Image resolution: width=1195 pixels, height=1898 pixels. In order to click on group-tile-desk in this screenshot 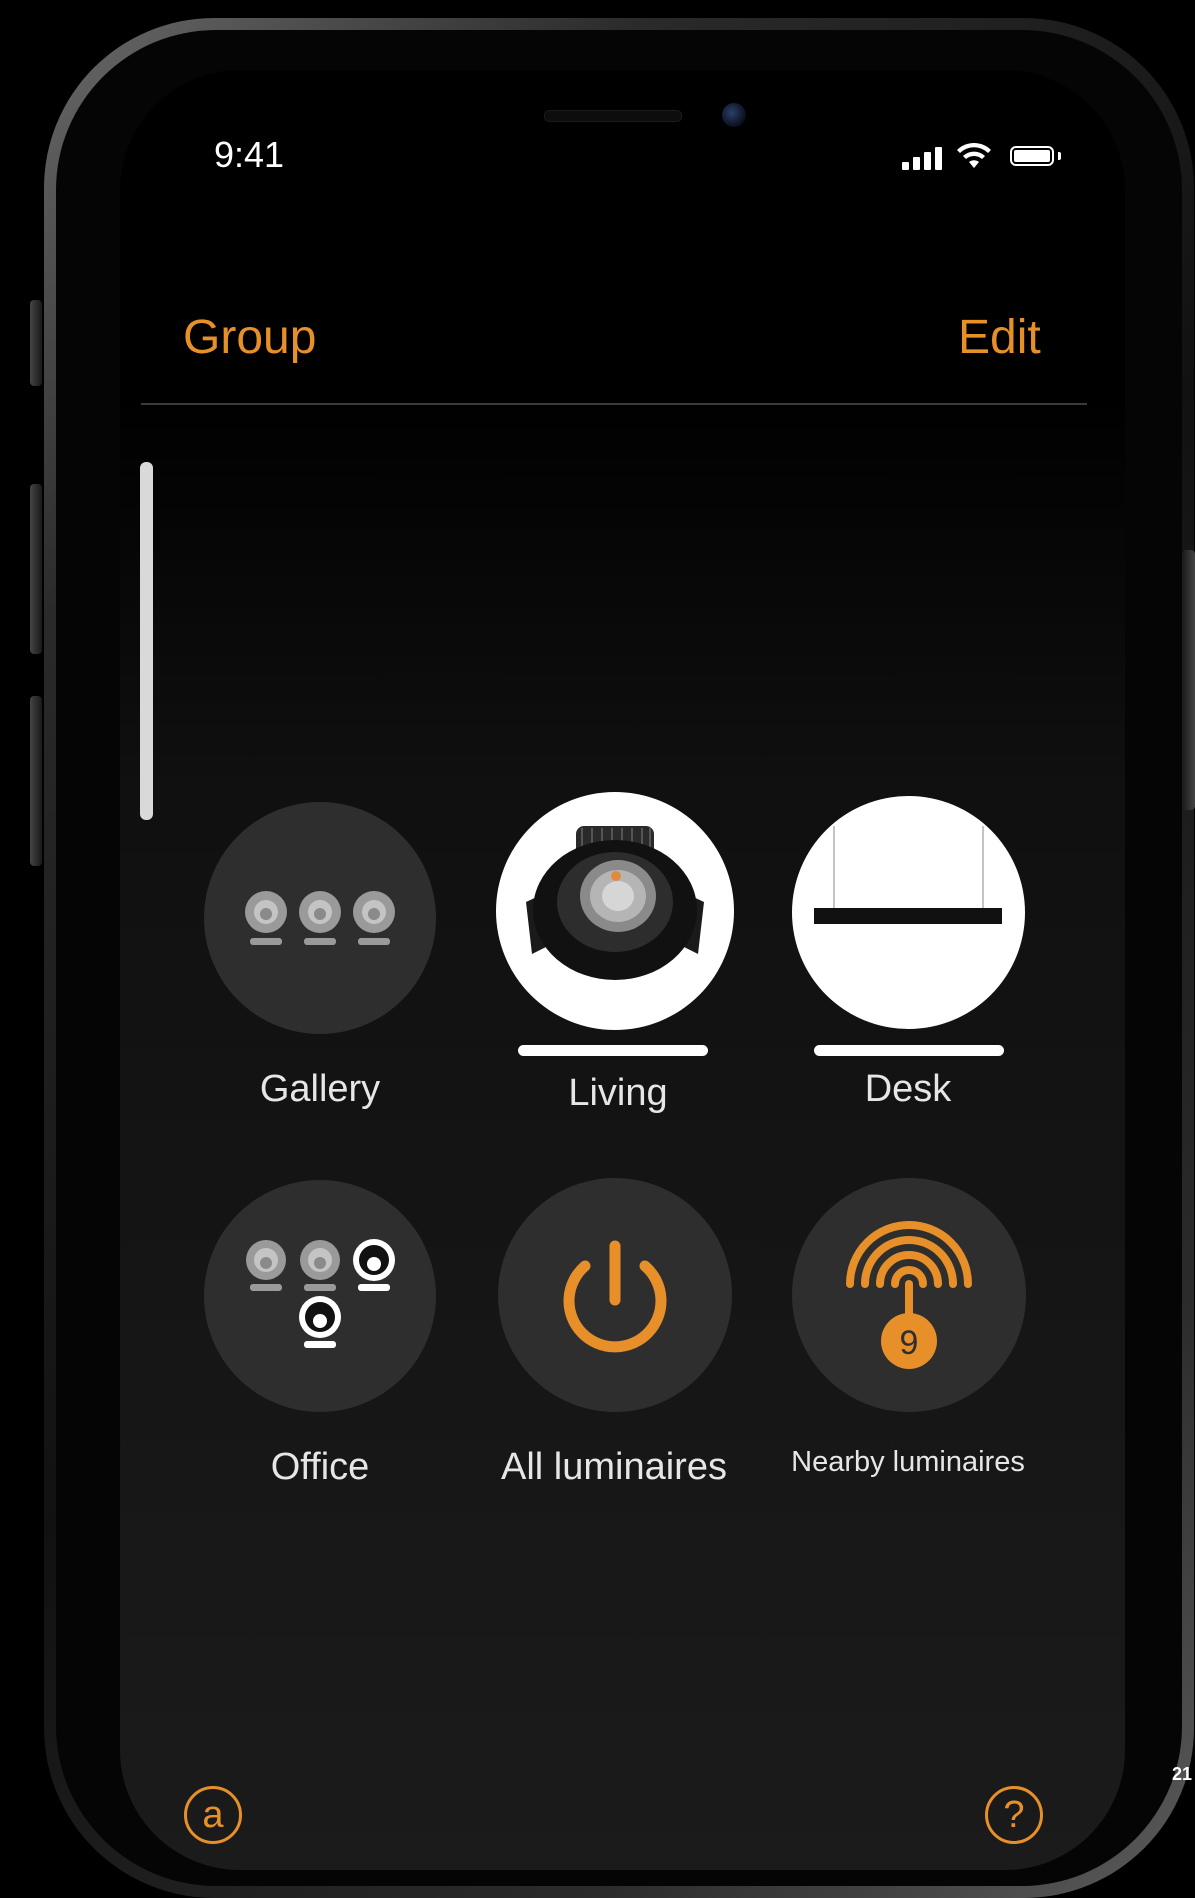, I will do `click(908, 912)`.